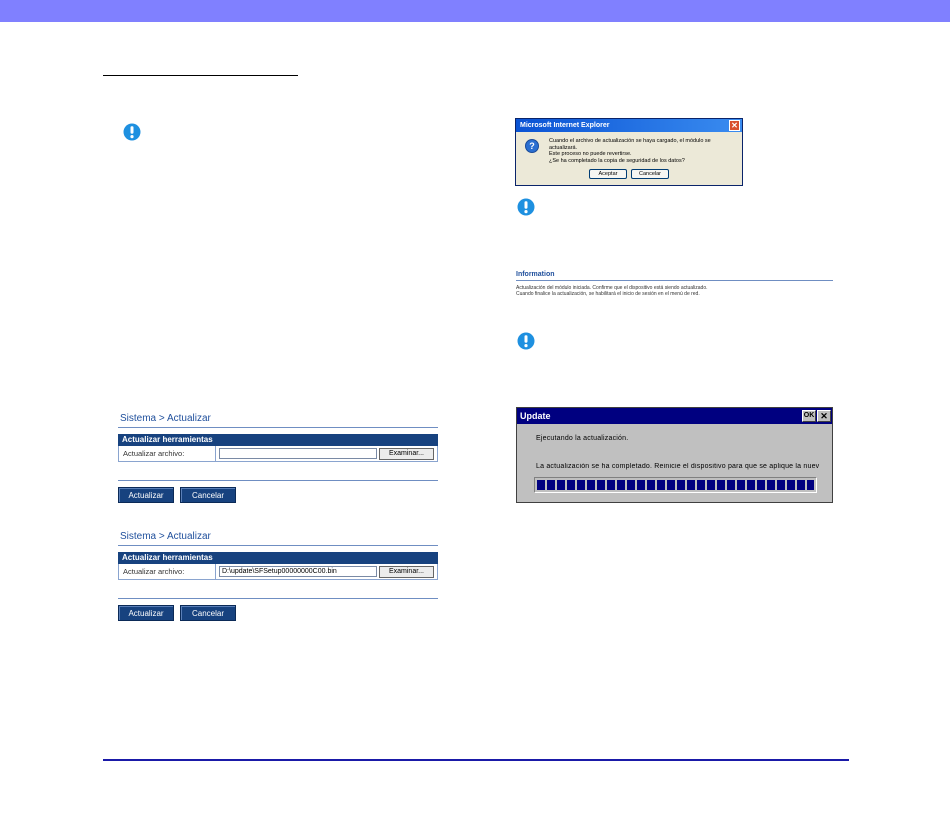 The image size is (950, 814). I want to click on progress-fill, so click(675, 485).